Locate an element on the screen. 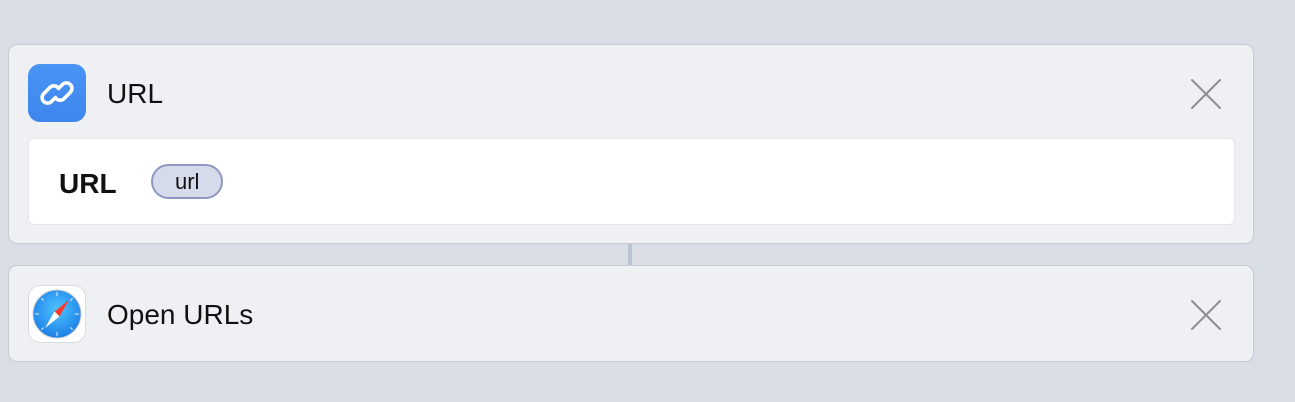  action-connector-line is located at coordinates (630, 254).